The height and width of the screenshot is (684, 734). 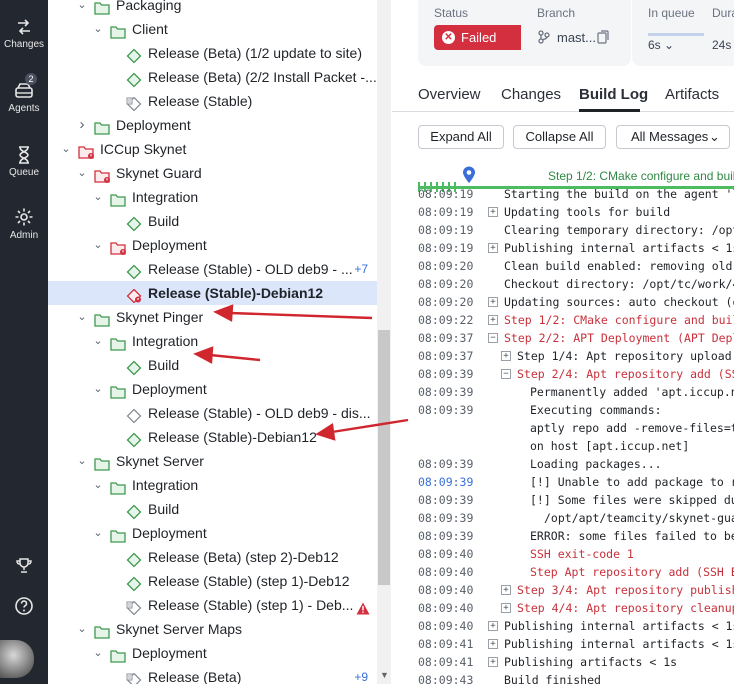 I want to click on tree-item: Release (Beta) +9, so click(x=213, y=674).